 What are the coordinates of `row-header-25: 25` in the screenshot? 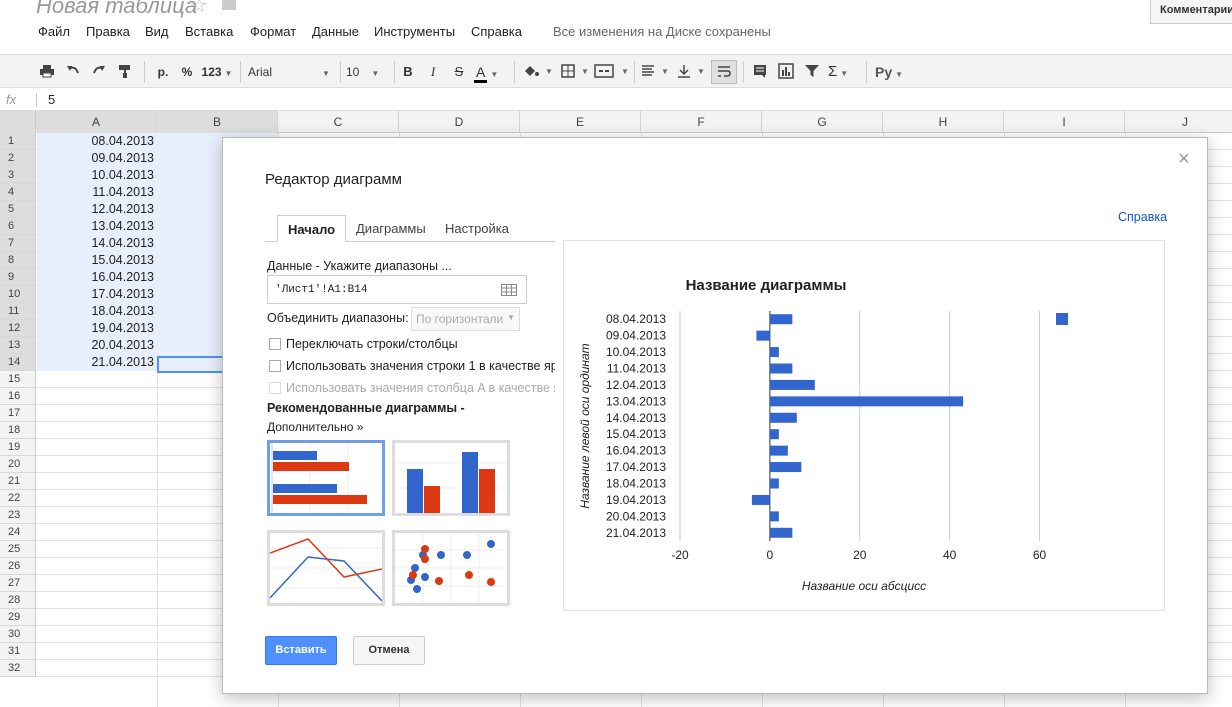 It's located at (18, 549).